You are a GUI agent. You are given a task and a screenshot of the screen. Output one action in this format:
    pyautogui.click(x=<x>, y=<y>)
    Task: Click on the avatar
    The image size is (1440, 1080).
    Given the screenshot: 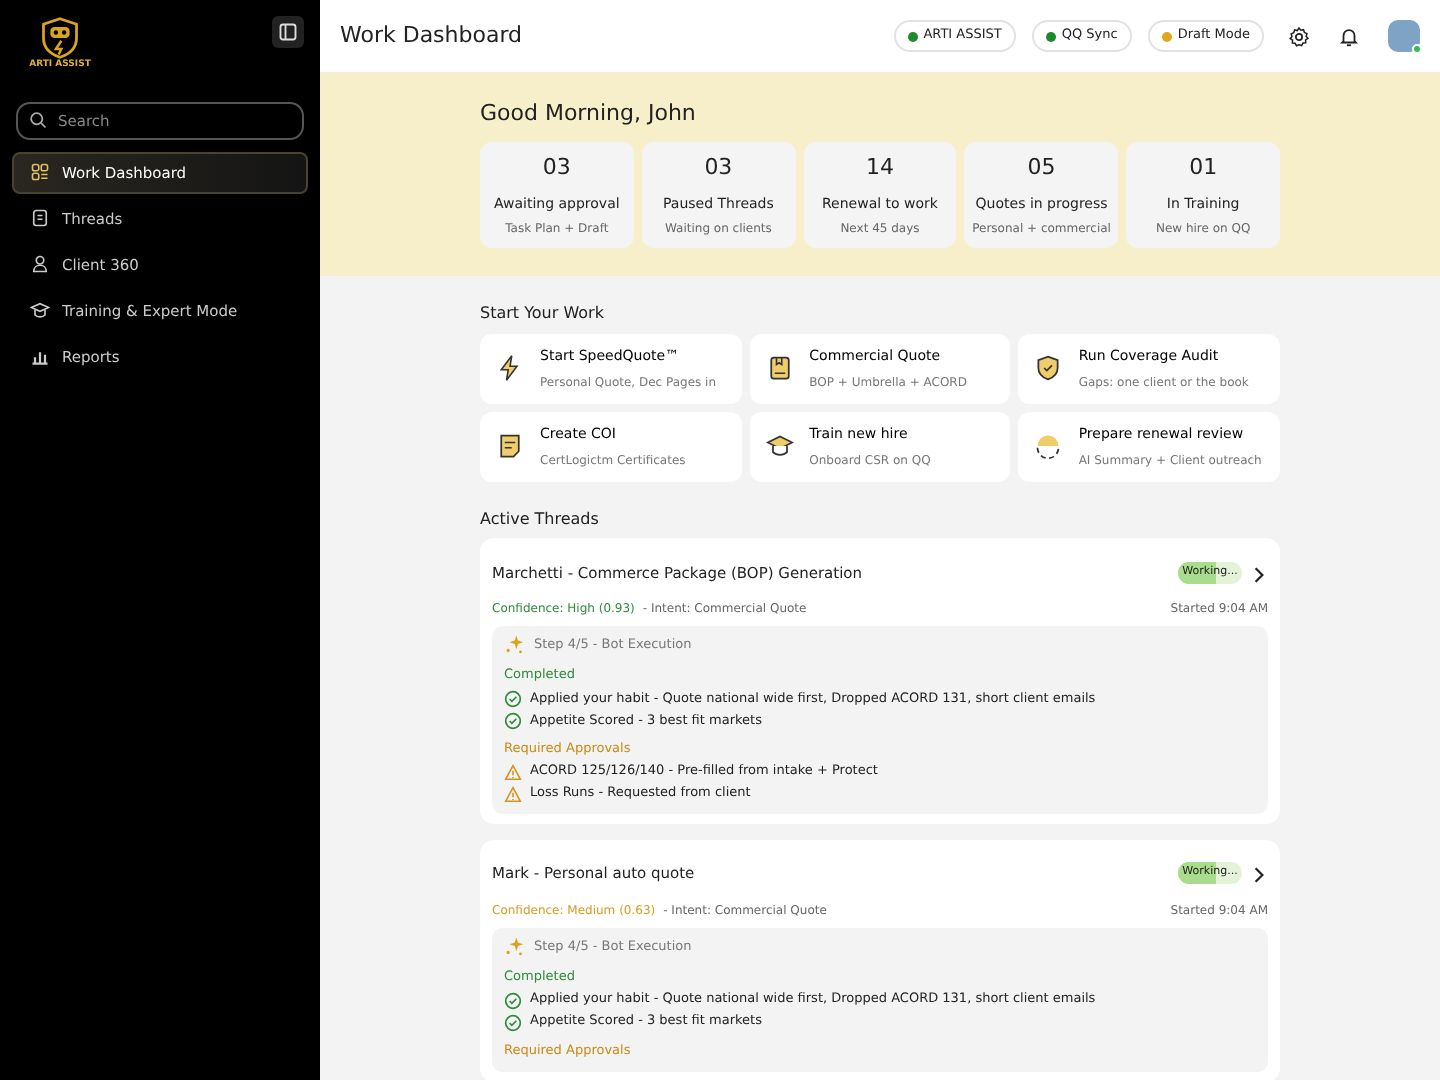 What is the action you would take?
    pyautogui.click(x=1404, y=36)
    